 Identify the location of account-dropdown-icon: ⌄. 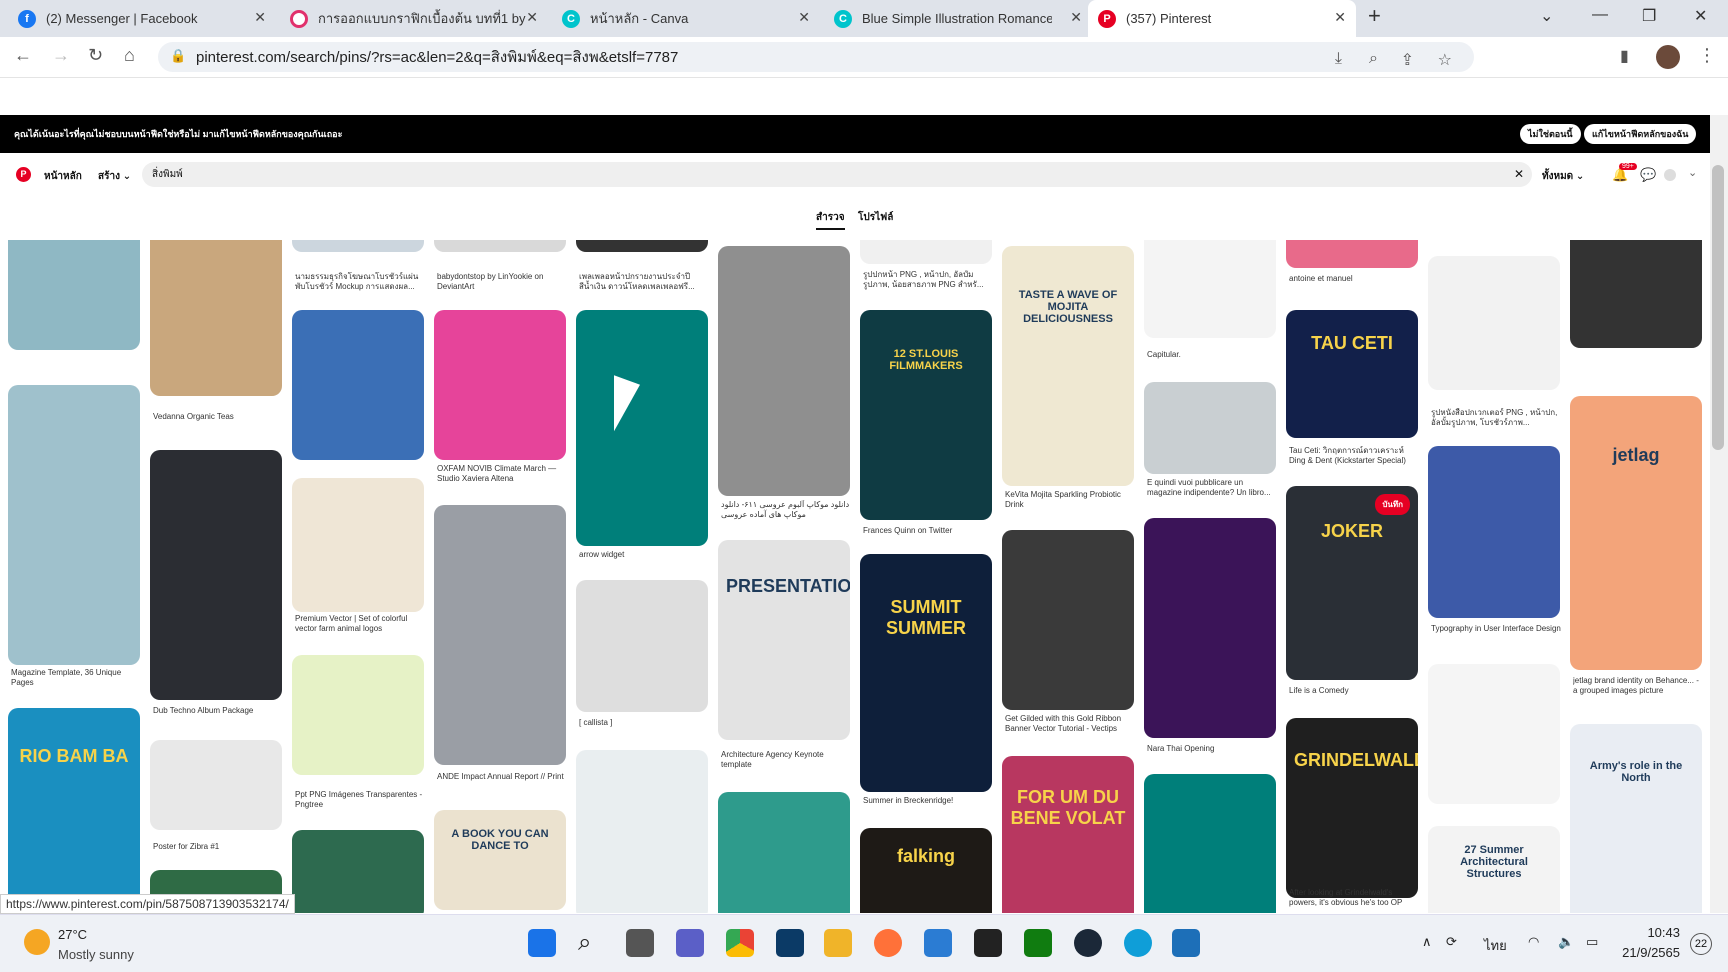
(1692, 172).